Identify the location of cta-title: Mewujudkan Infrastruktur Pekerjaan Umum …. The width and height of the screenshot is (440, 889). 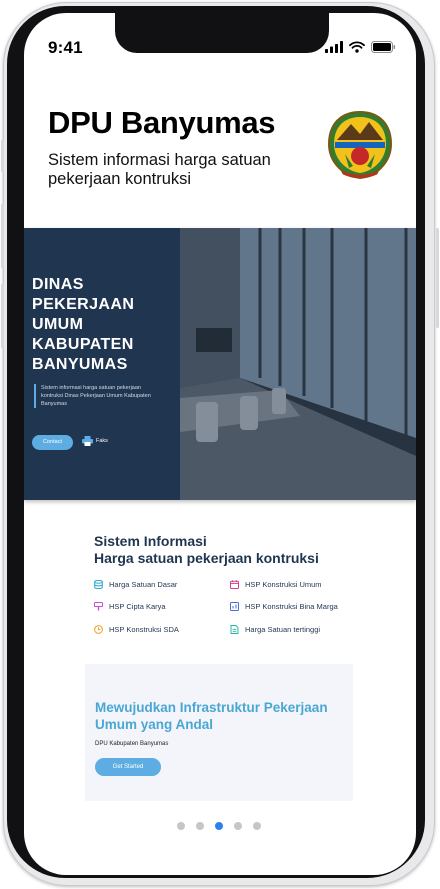
(211, 716).